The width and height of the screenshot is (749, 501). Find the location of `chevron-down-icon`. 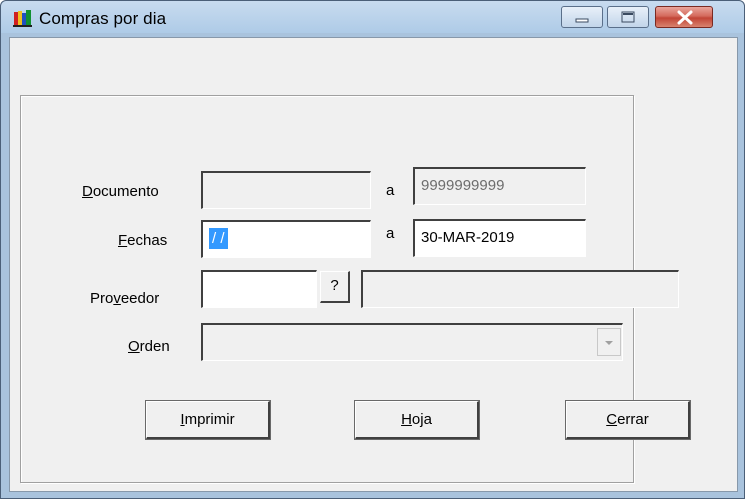

chevron-down-icon is located at coordinates (609, 343).